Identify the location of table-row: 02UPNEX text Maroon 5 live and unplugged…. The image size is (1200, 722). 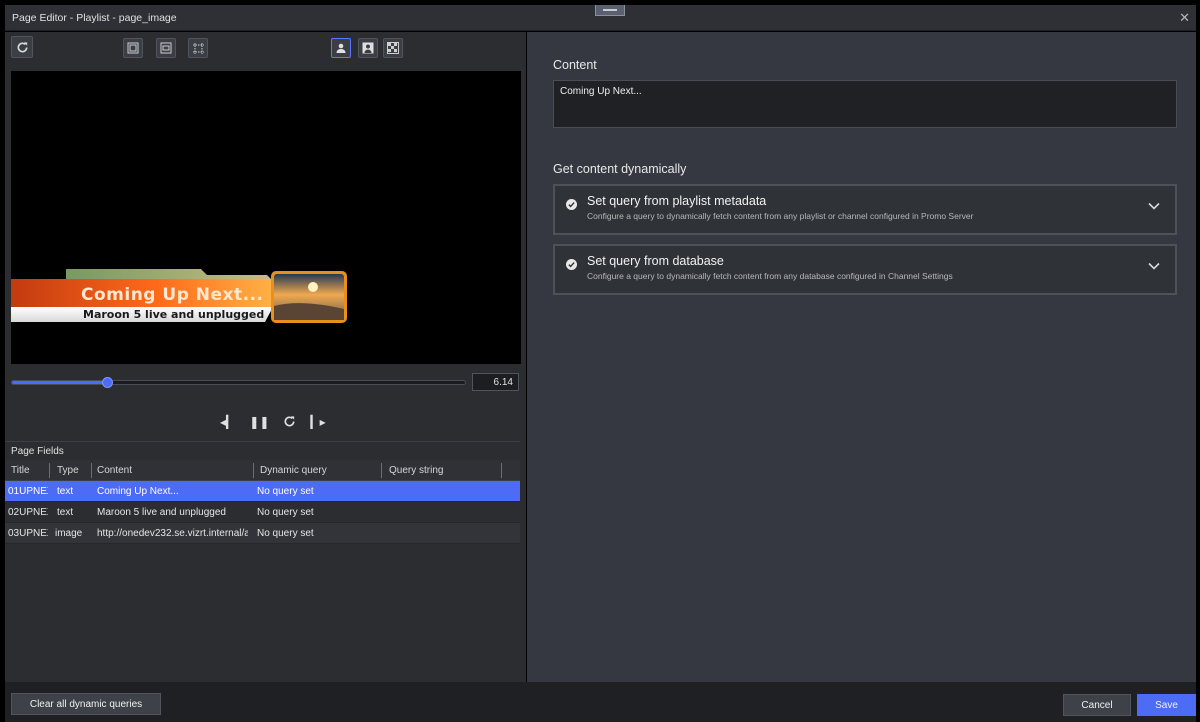
(262, 512).